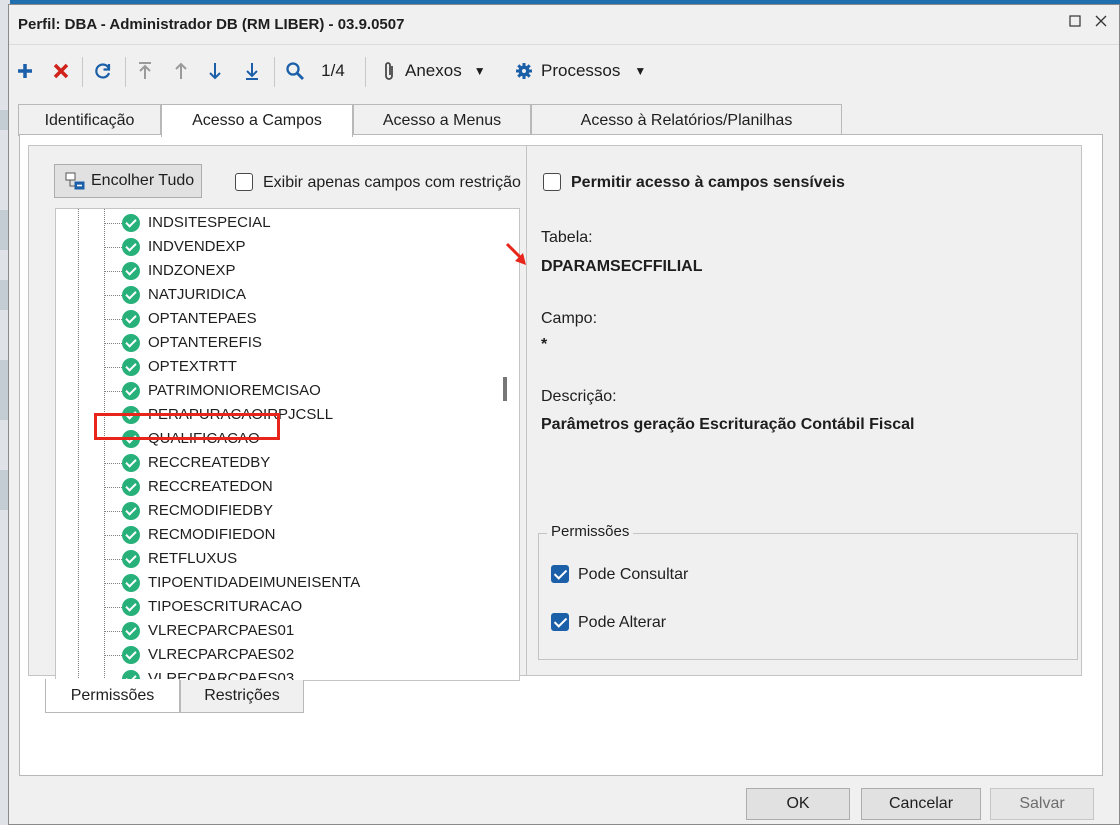  What do you see at coordinates (590, 71) in the screenshot?
I see `processes-button: Processos ▼` at bounding box center [590, 71].